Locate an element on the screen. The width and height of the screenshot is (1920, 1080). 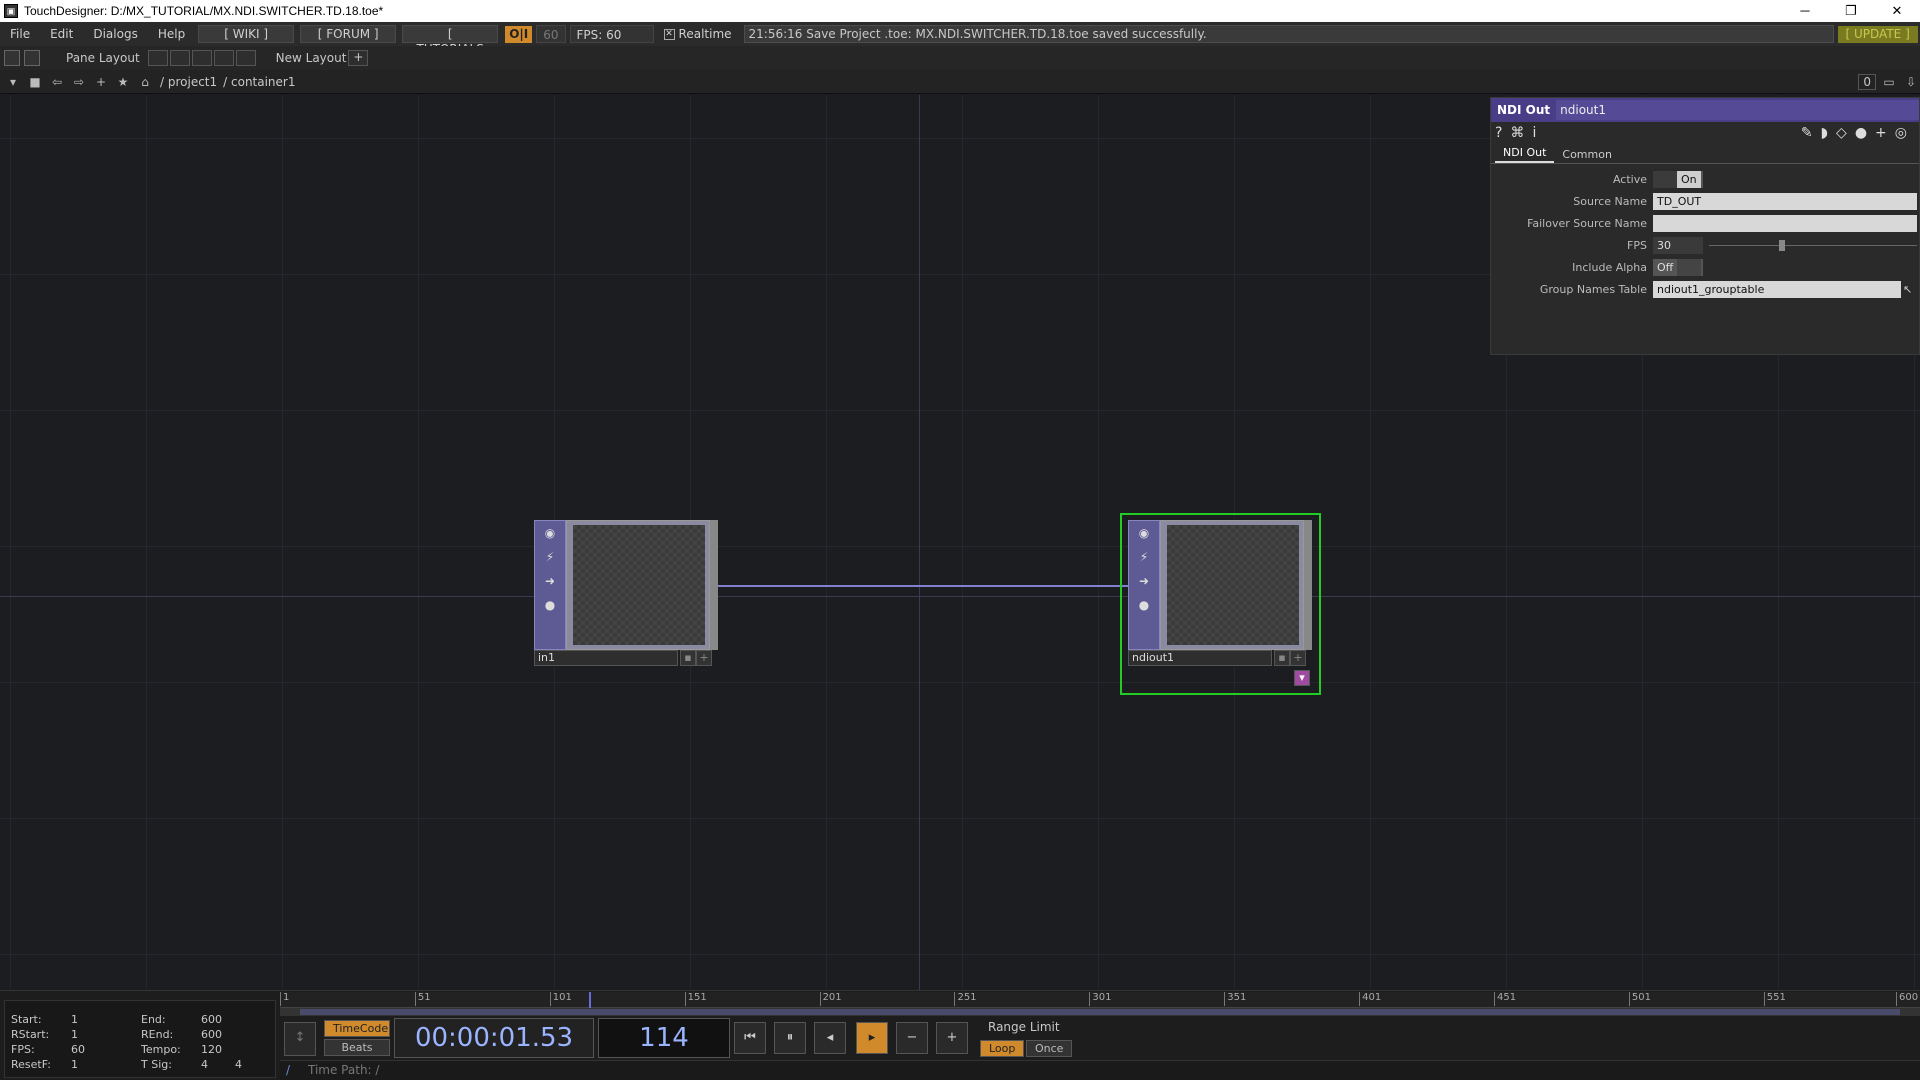
target-icon: ◎ is located at coordinates (1901, 133).